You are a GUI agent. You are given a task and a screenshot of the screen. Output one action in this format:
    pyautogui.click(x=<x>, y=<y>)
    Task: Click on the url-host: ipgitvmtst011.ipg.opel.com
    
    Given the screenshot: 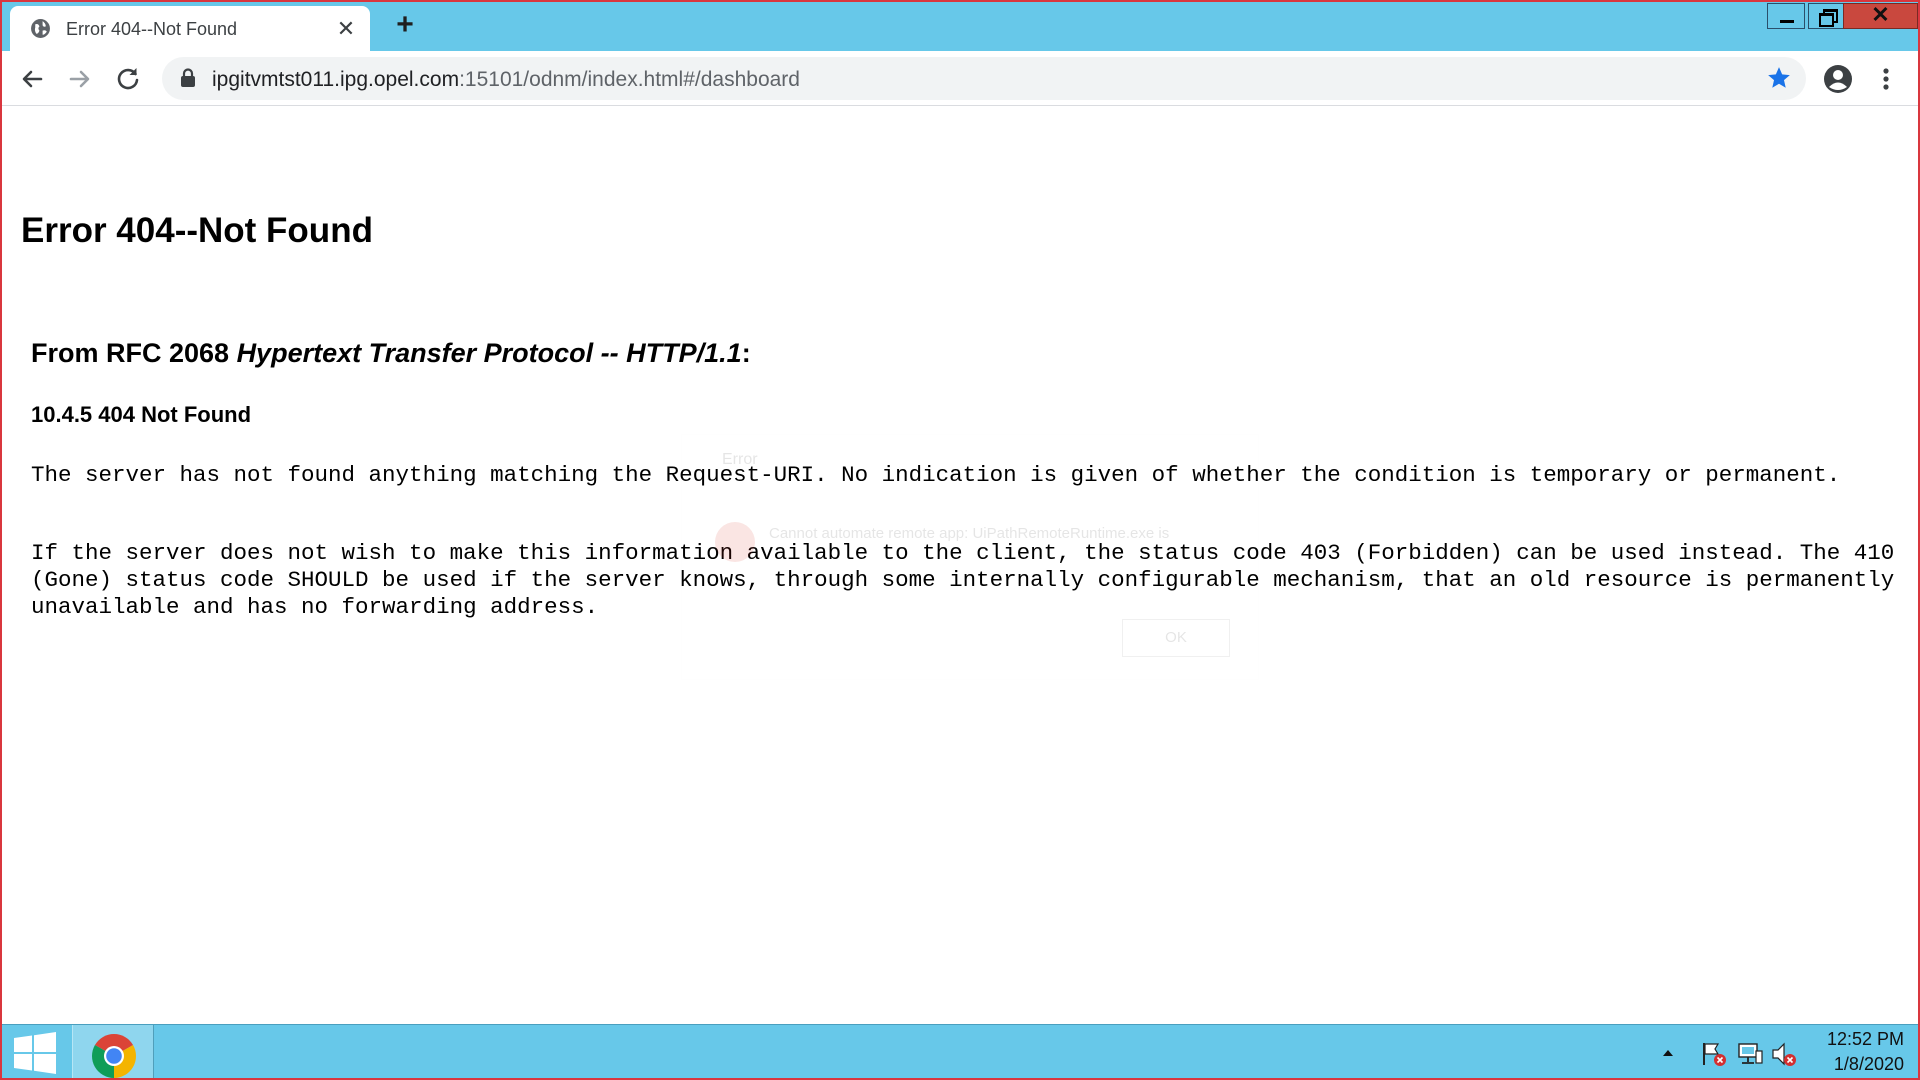 What is the action you would take?
    pyautogui.click(x=336, y=79)
    